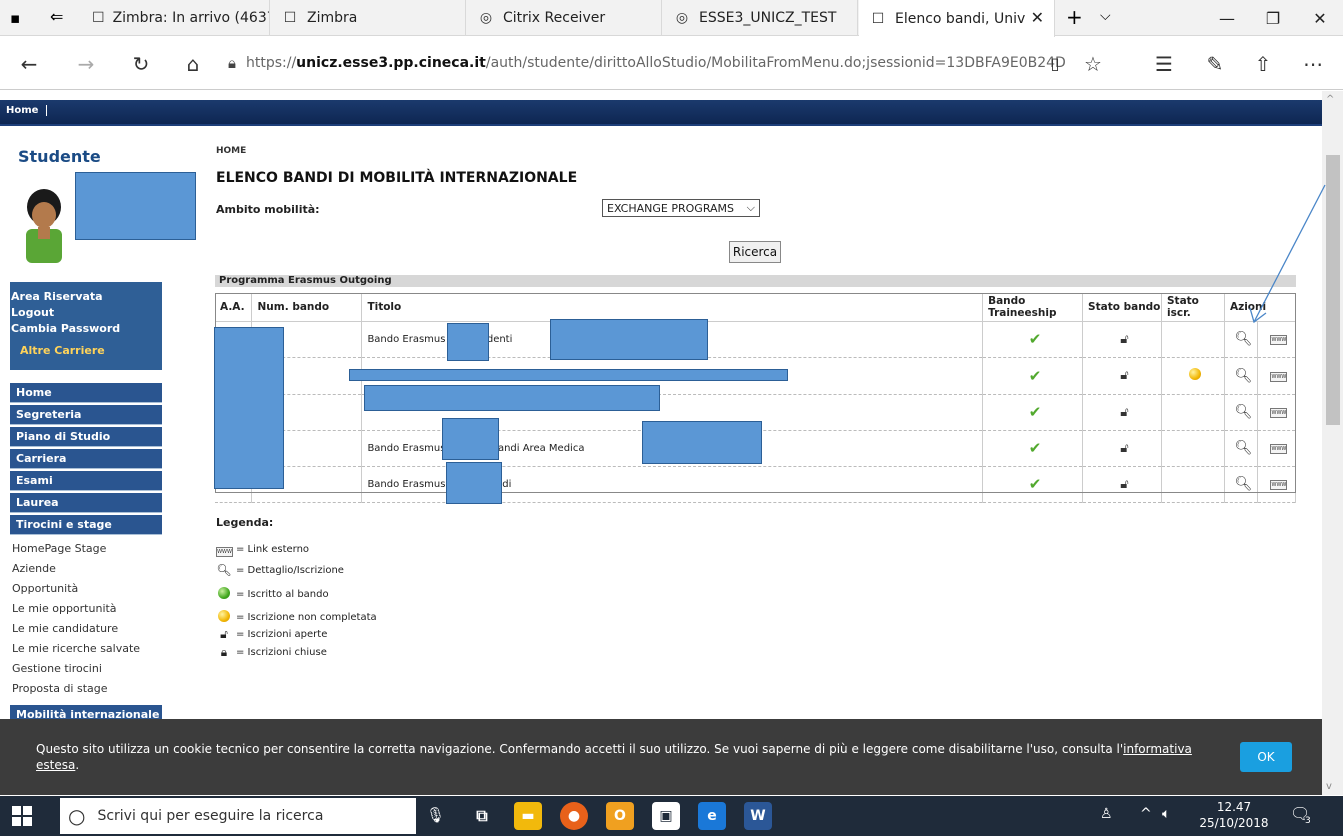 This screenshot has width=1343, height=836. I want to click on taskbar-search-input: ○ Scrivi qui per eseguire la ricerca 🎙︎, so click(252, 816).